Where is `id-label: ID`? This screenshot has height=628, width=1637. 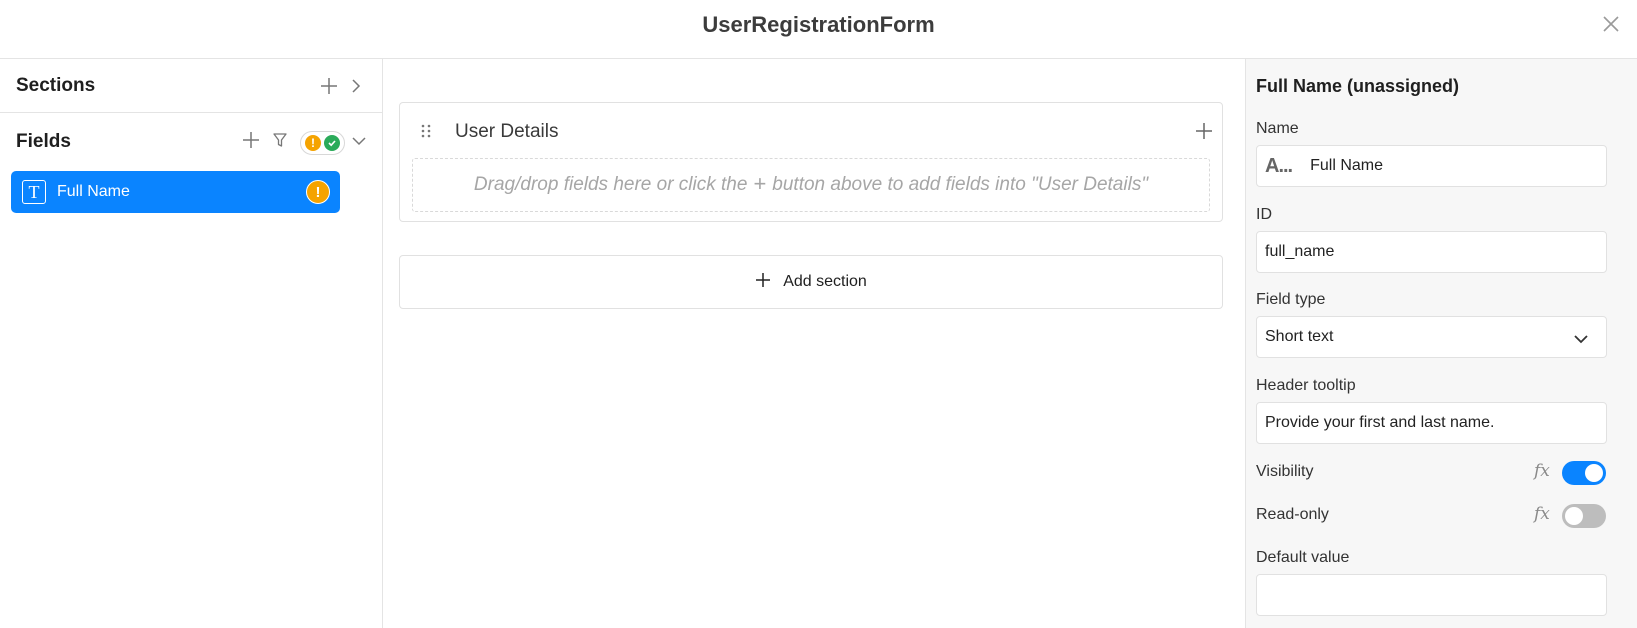
id-label: ID is located at coordinates (1264, 214).